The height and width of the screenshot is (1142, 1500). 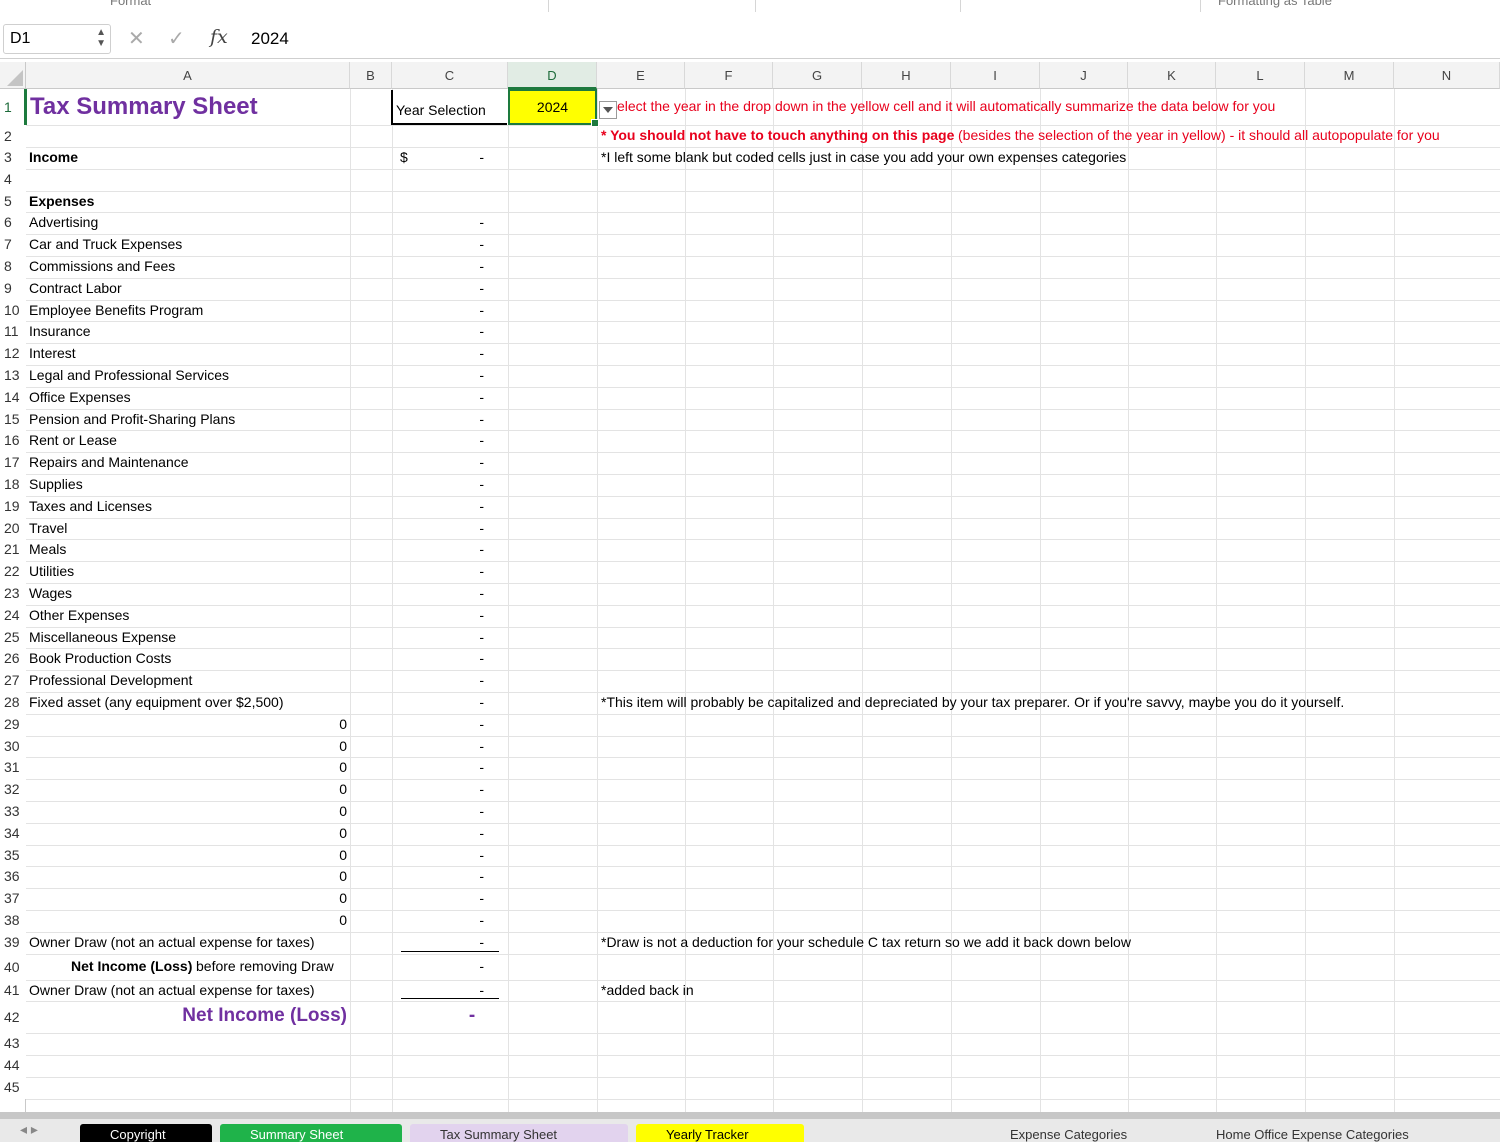 What do you see at coordinates (13, 703) in the screenshot?
I see `row-header-28: 28` at bounding box center [13, 703].